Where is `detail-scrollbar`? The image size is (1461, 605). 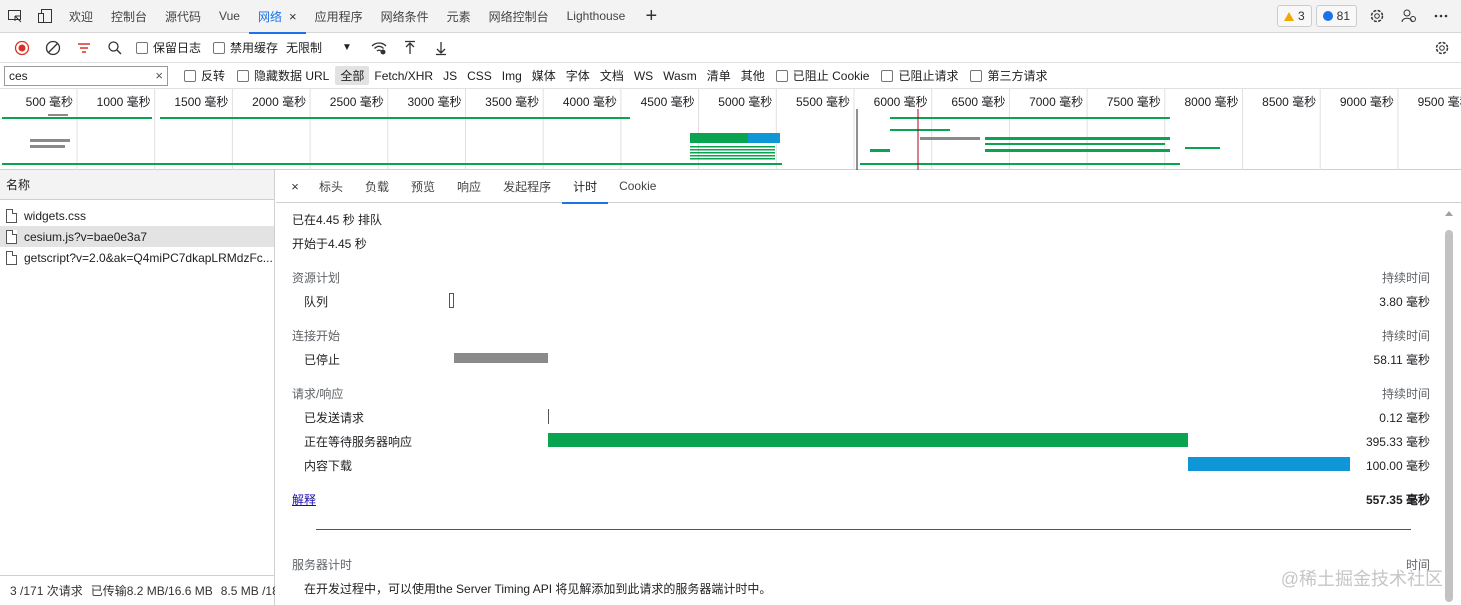
detail-scrollbar is located at coordinates (1449, 405).